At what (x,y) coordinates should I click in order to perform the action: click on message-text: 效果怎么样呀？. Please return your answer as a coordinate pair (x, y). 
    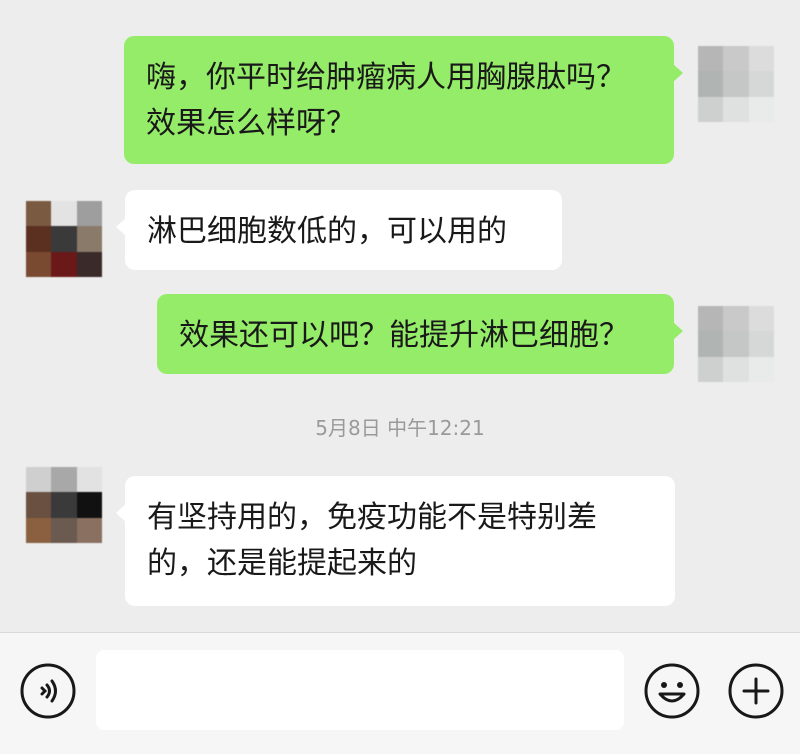
    Looking at the image, I should click on (251, 123).